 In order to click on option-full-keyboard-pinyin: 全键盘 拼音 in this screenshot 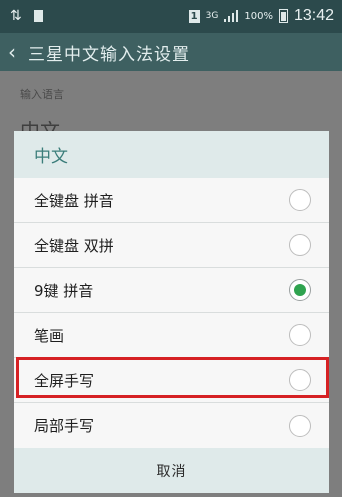, I will do `click(171, 200)`.